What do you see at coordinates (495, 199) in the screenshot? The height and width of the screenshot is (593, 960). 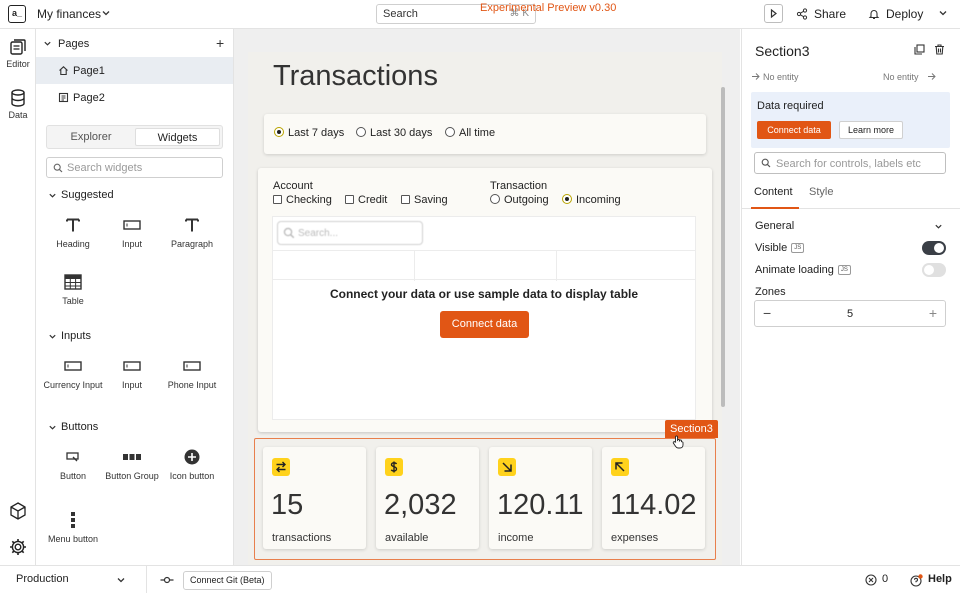 I see `radio-indicator` at bounding box center [495, 199].